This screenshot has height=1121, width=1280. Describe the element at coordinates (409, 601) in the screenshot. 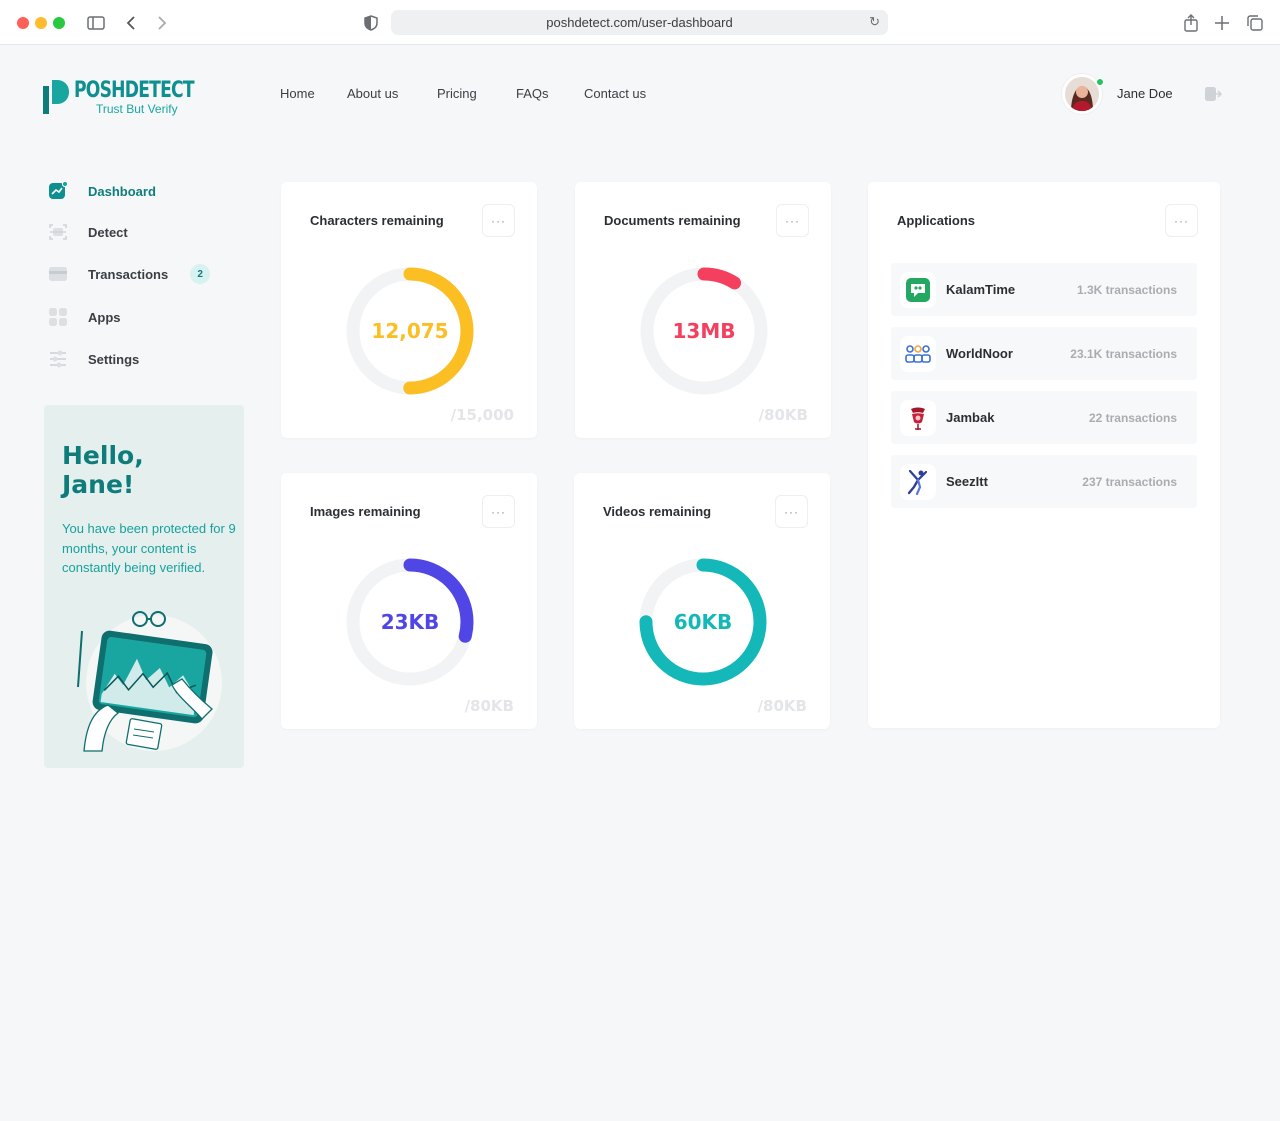

I see `images-remaining-card: Images remaining ··· 23KB /80KB` at that location.